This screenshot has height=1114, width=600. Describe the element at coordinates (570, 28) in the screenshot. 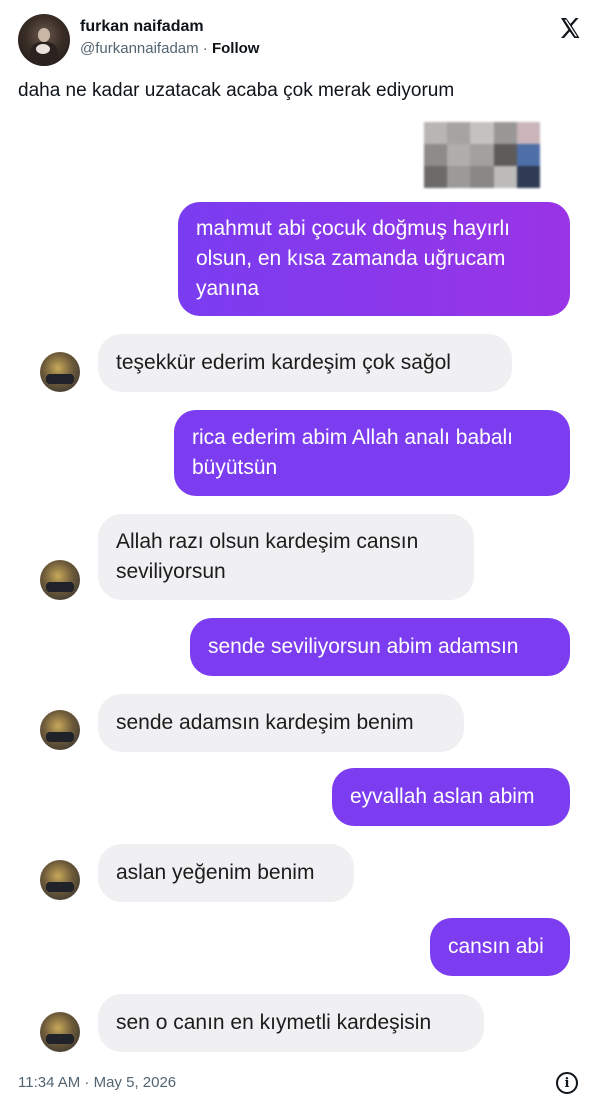

I see `x-logo-icon` at that location.